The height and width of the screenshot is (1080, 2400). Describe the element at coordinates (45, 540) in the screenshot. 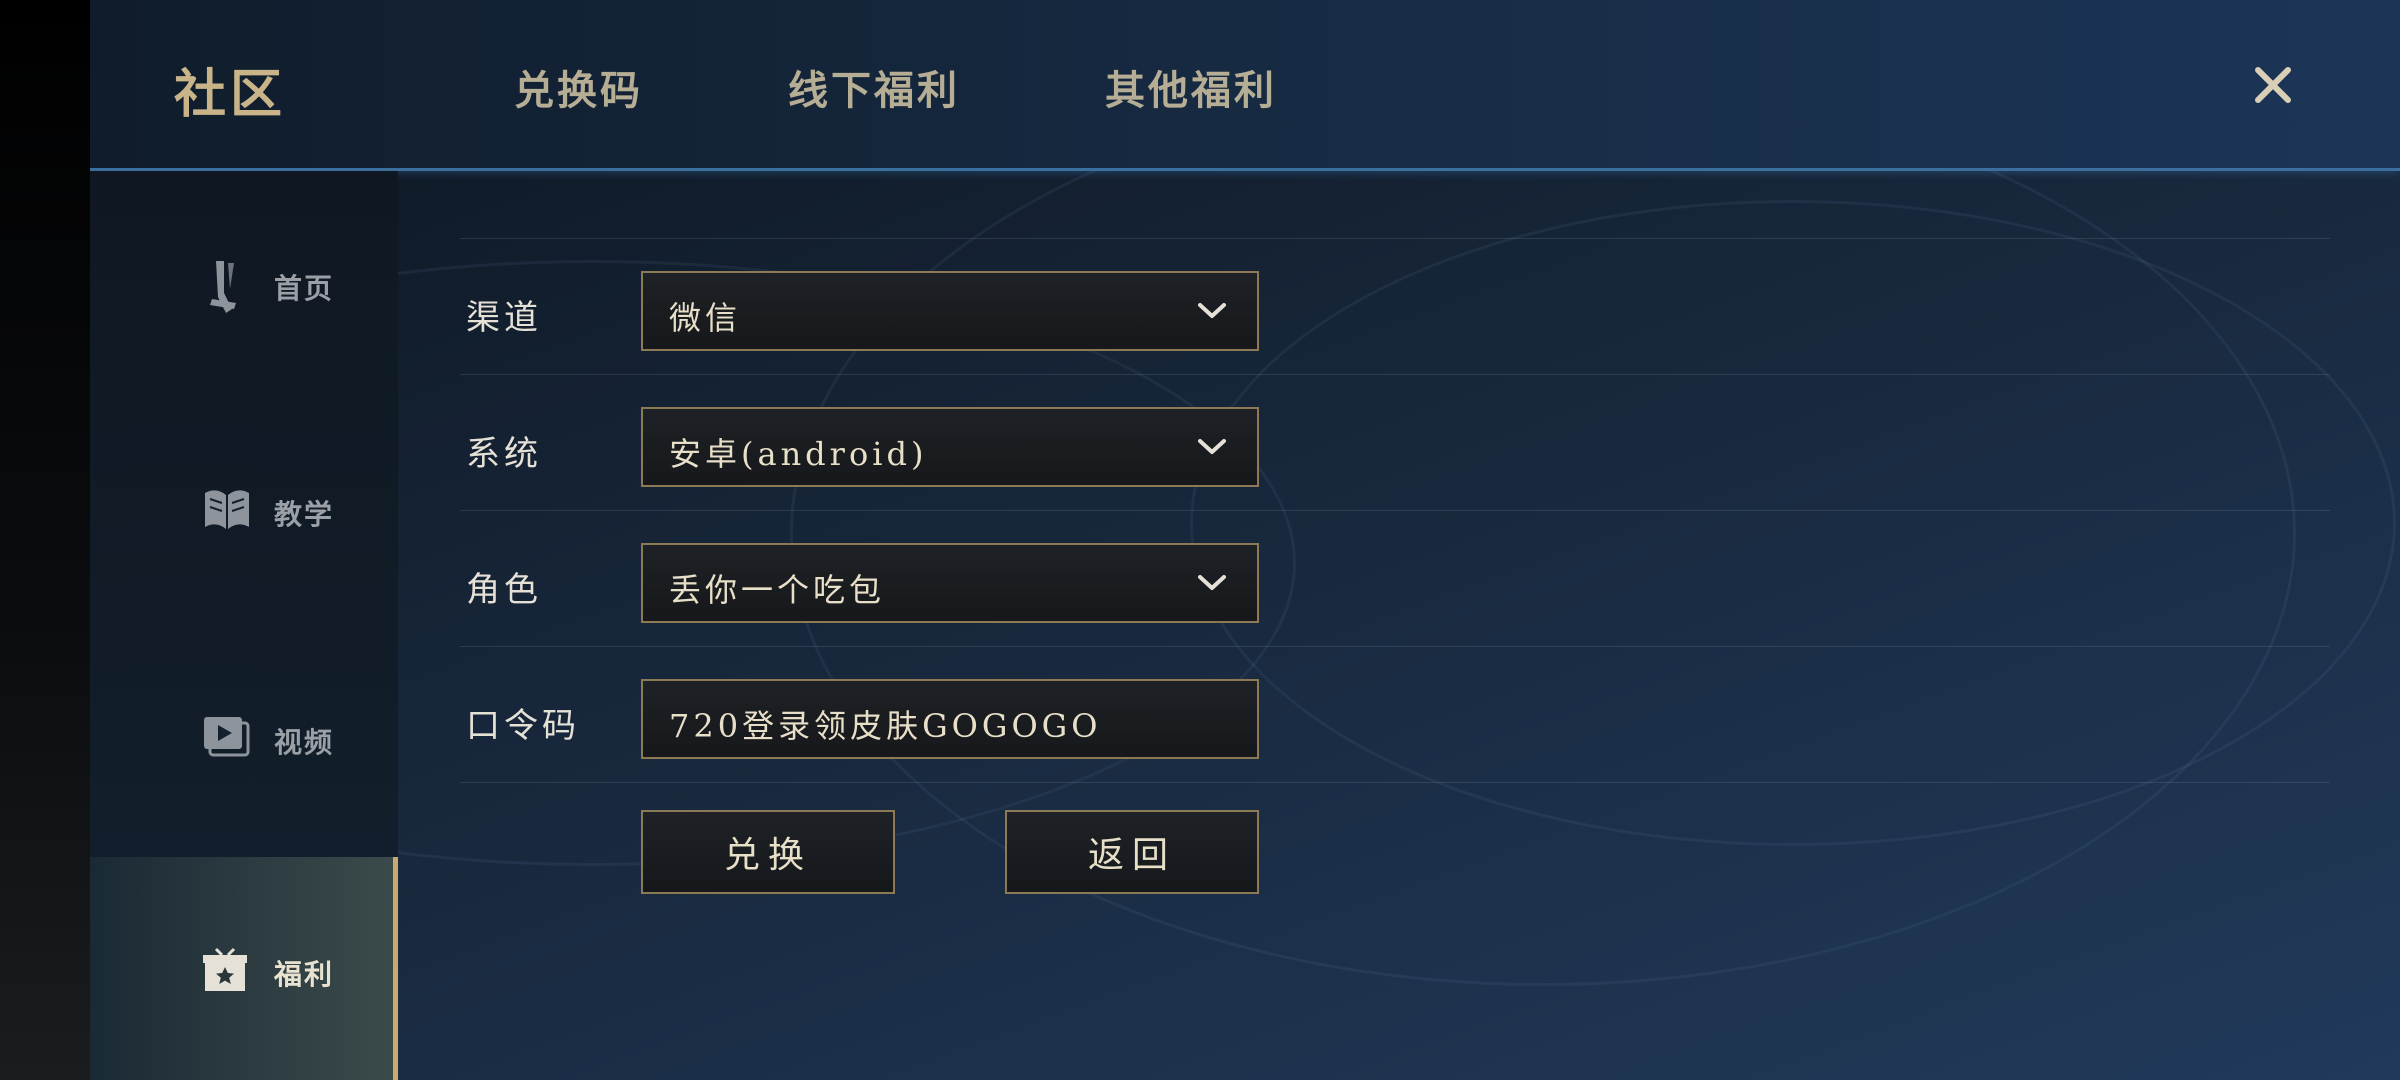

I see `left-edge-strip` at that location.